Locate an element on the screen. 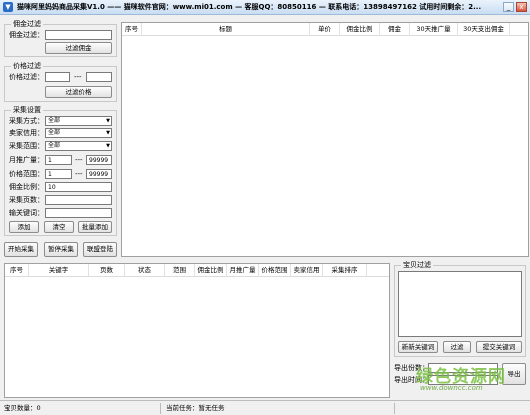  goods-col-30d-commission: 30天支出佣金 is located at coordinates (484, 29).